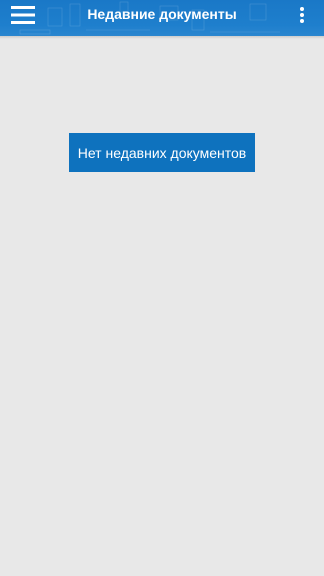 The image size is (324, 576). What do you see at coordinates (162, 37) in the screenshot?
I see `toolbar-shadow` at bounding box center [162, 37].